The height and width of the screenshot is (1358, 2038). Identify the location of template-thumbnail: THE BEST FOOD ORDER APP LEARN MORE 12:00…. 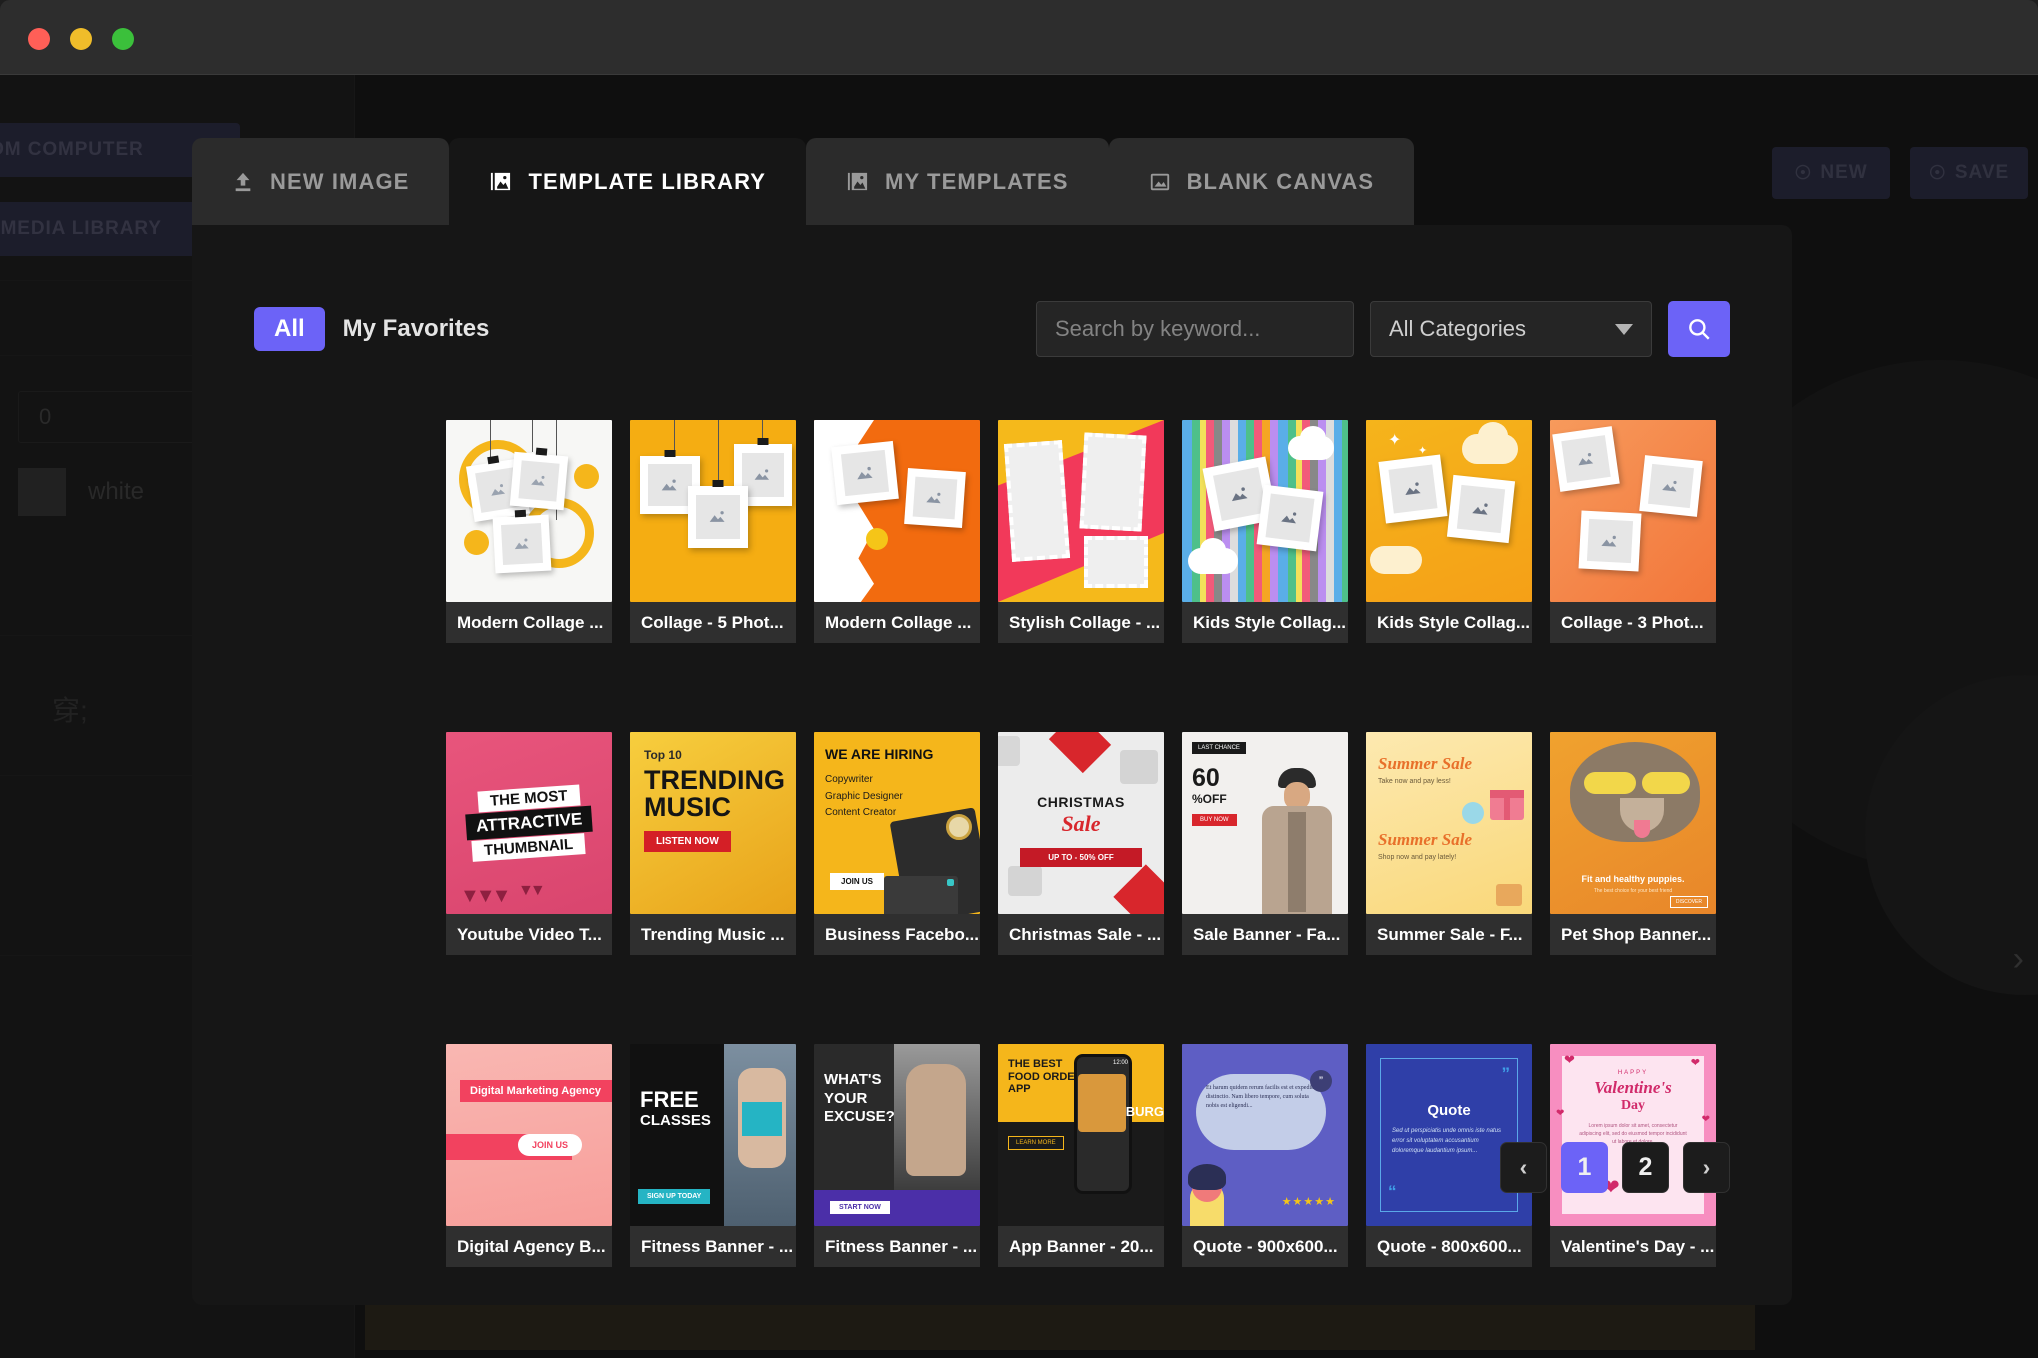
(1081, 1135).